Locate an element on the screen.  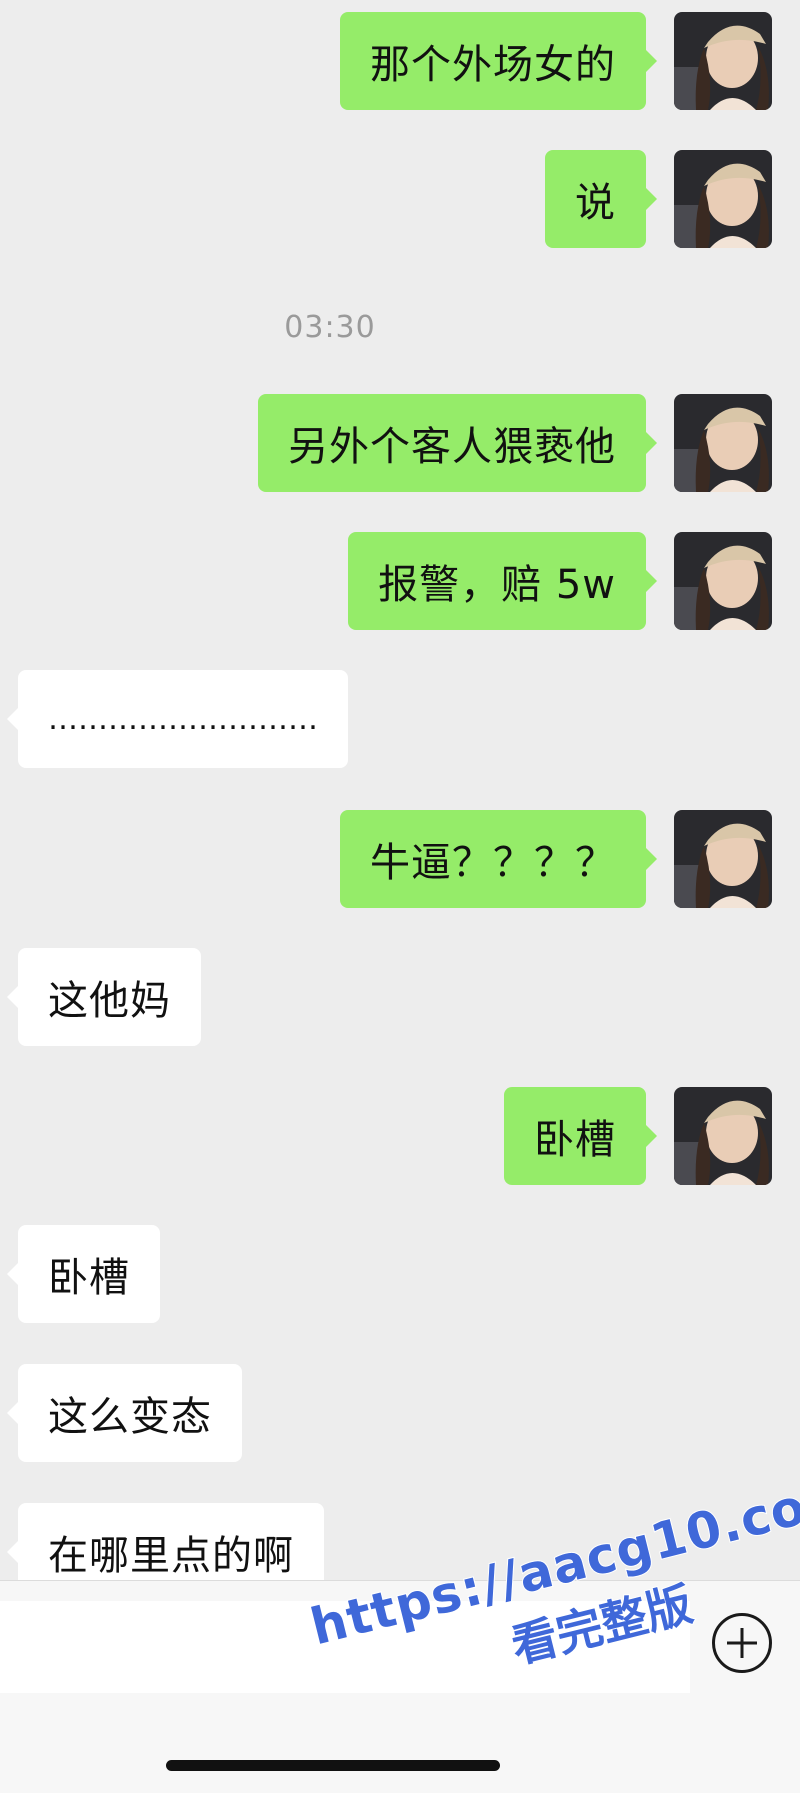
message-bubble: 那个外场女的 is located at coordinates (498, 61).